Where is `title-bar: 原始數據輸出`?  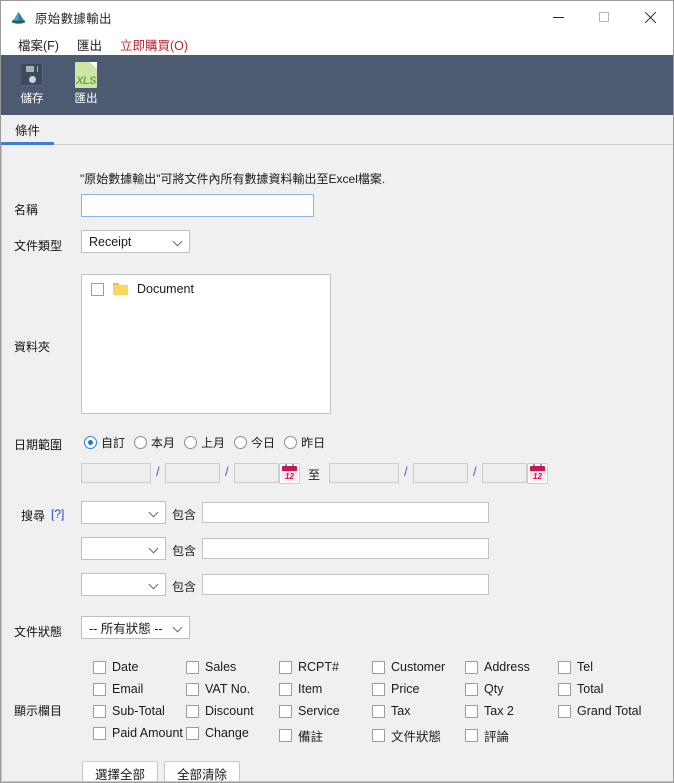
title-bar: 原始數據輸出 is located at coordinates (337, 17).